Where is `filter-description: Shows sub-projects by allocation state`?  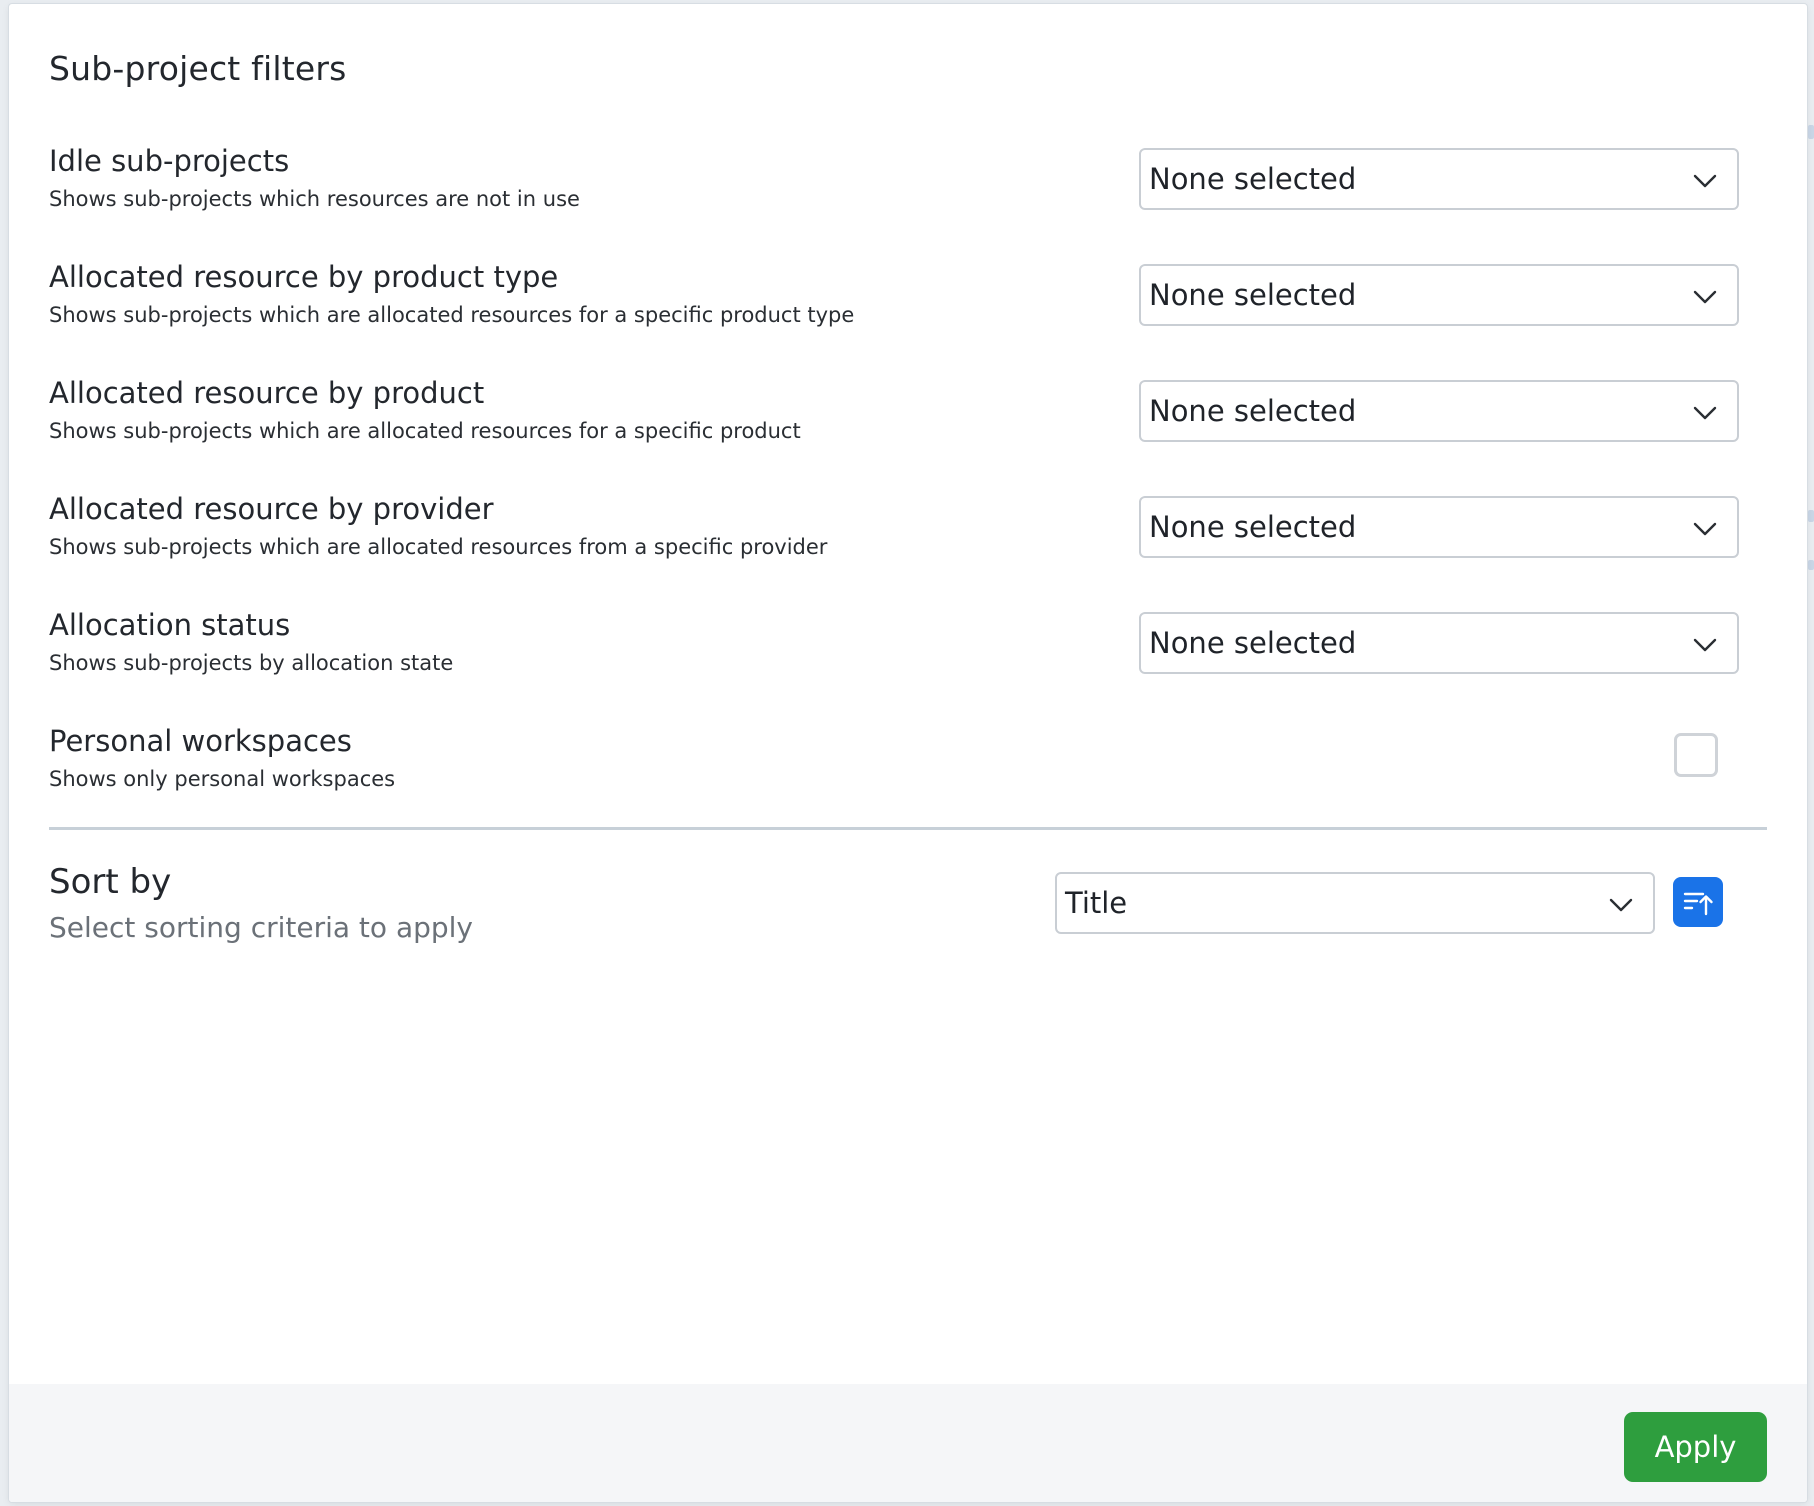
filter-description: Shows sub-projects by allocation state is located at coordinates (251, 663).